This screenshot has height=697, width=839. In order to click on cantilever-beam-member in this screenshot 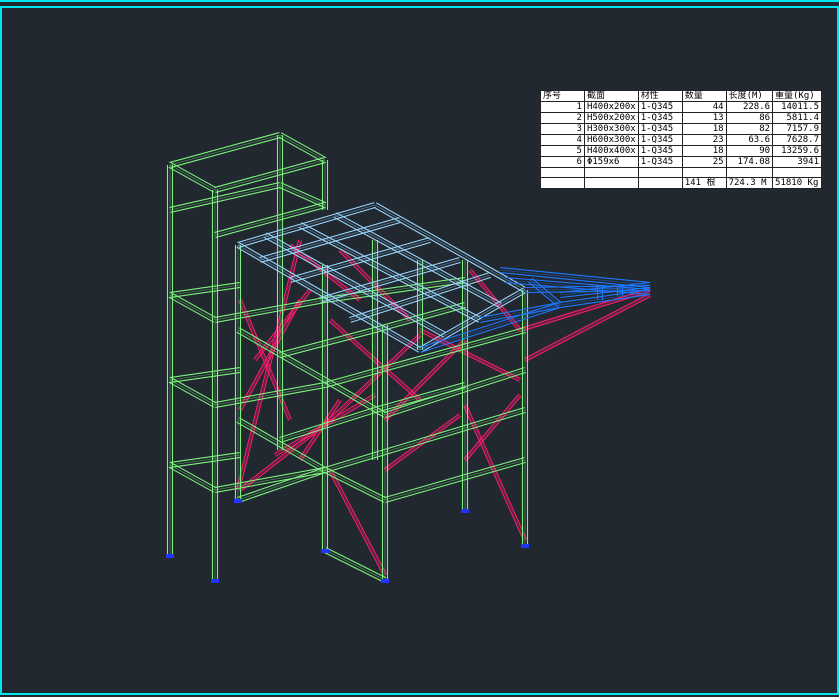, I will do `click(605, 298)`.